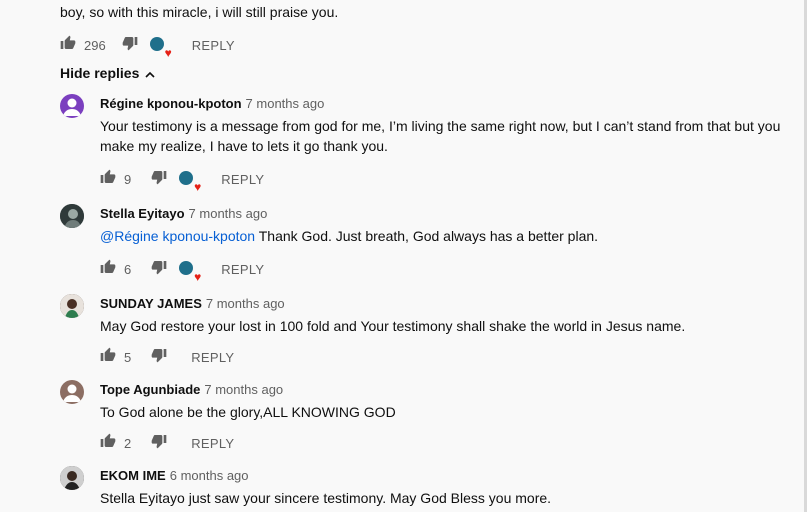 This screenshot has width=807, height=512. I want to click on hide-replies-button: Hide replies, so click(107, 73).